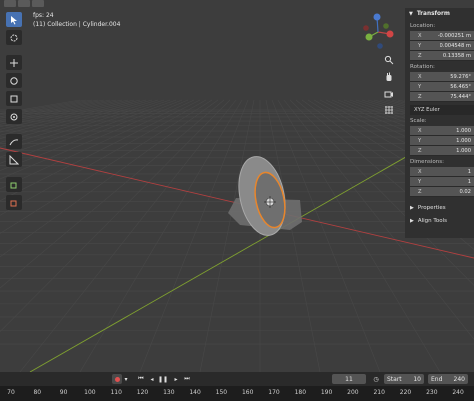 This screenshot has width=474, height=401. I want to click on timeline-tick-label: 200, so click(353, 392).